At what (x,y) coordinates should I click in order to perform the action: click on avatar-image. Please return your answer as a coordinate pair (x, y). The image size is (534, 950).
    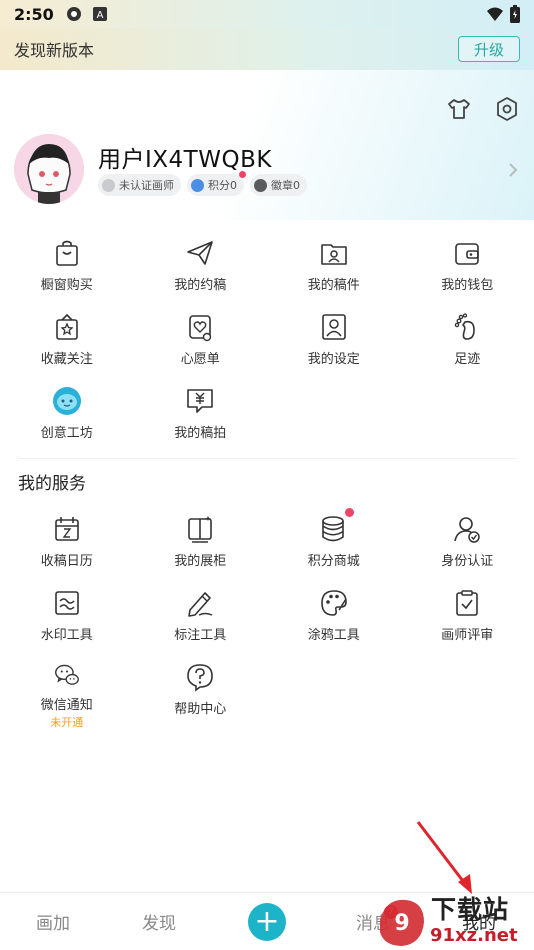
    Looking at the image, I should click on (49, 169).